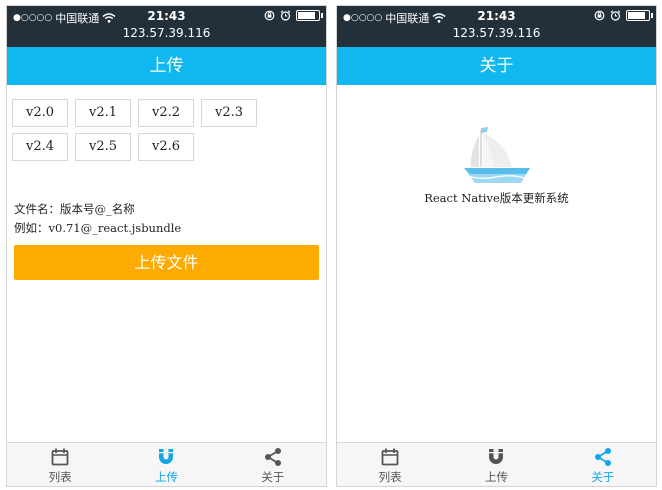 This screenshot has height=490, width=662. What do you see at coordinates (74, 209) in the screenshot?
I see `filename-format-hint: 文件名：版本号@_名称` at bounding box center [74, 209].